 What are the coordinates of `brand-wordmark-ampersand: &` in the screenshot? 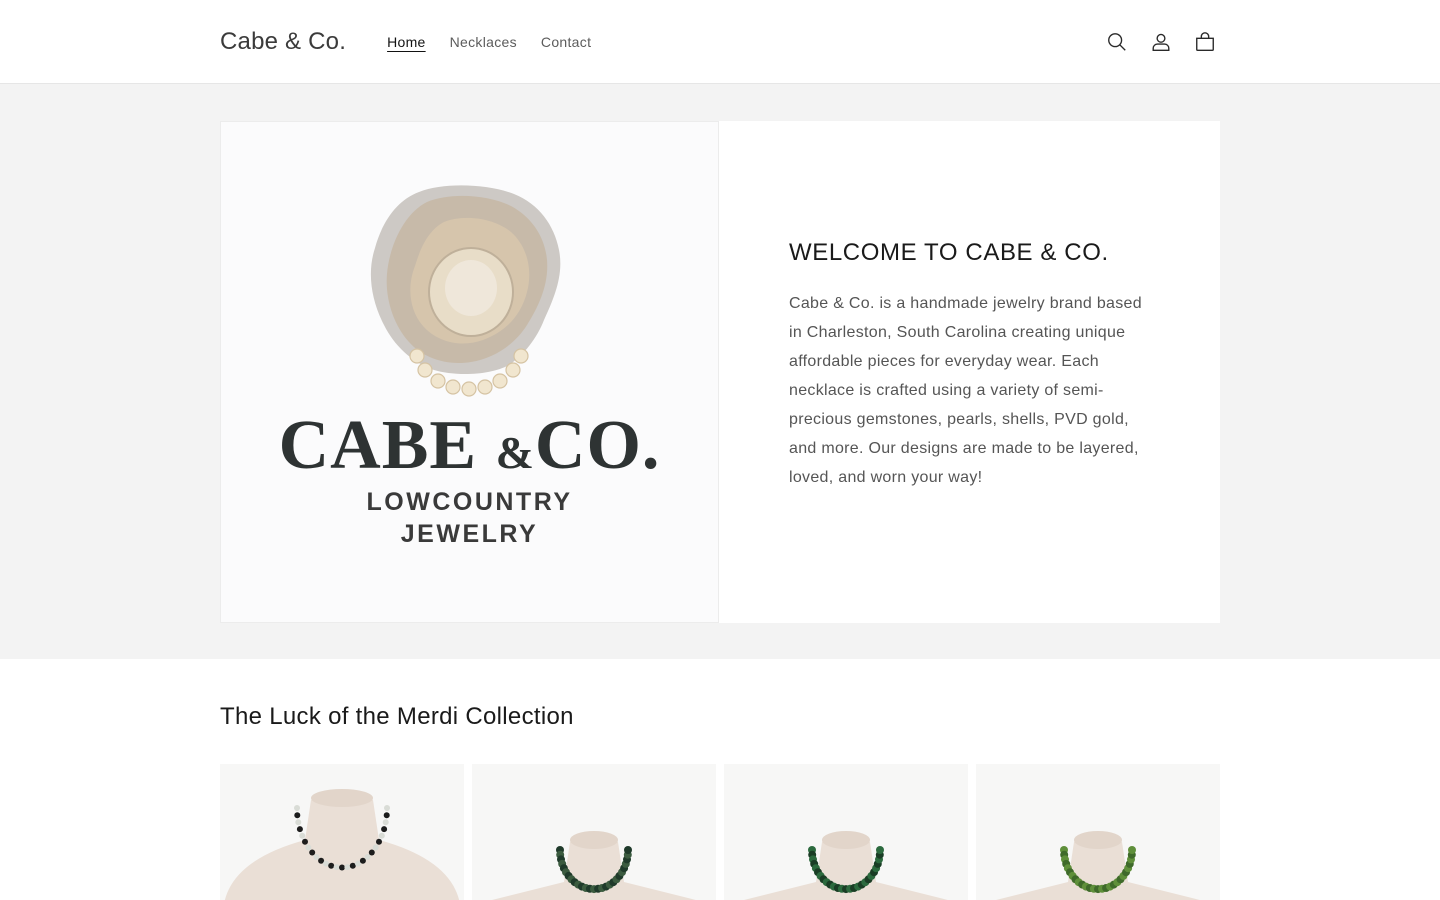 It's located at (515, 452).